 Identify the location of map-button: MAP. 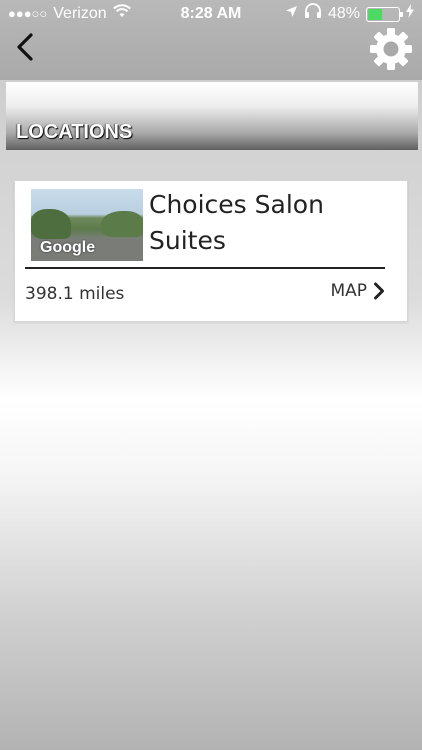
(357, 291).